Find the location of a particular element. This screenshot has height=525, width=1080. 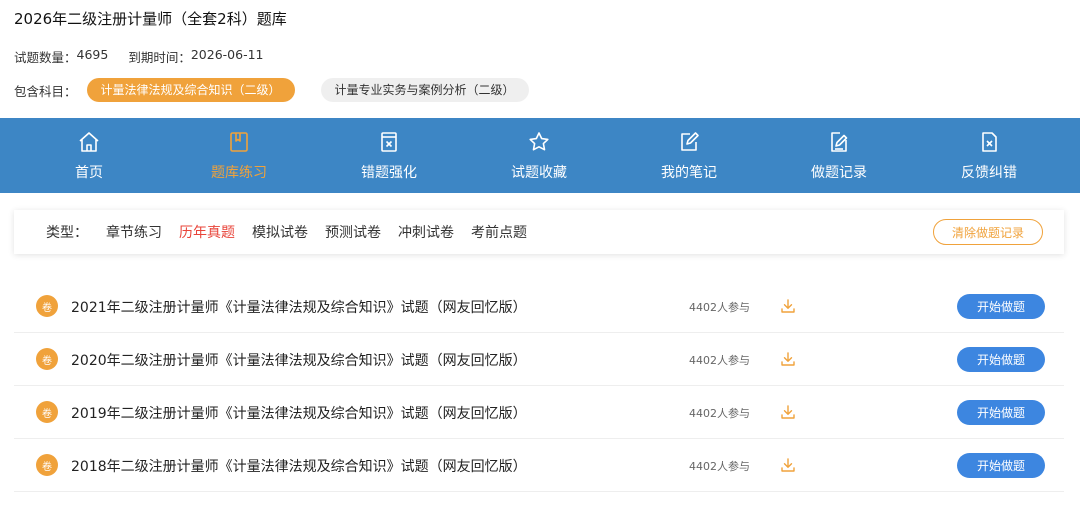

question-count: 试题数量： 4695 is located at coordinates (61, 56).